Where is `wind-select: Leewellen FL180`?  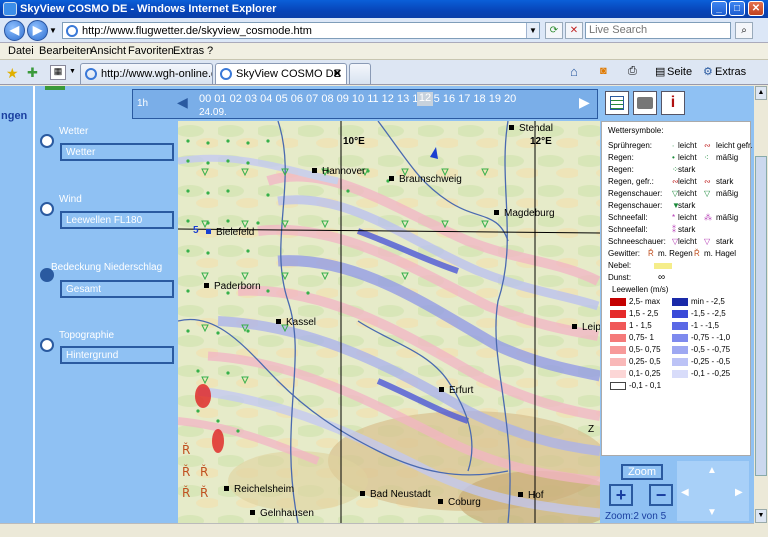
wind-select: Leewellen FL180 is located at coordinates (117, 220).